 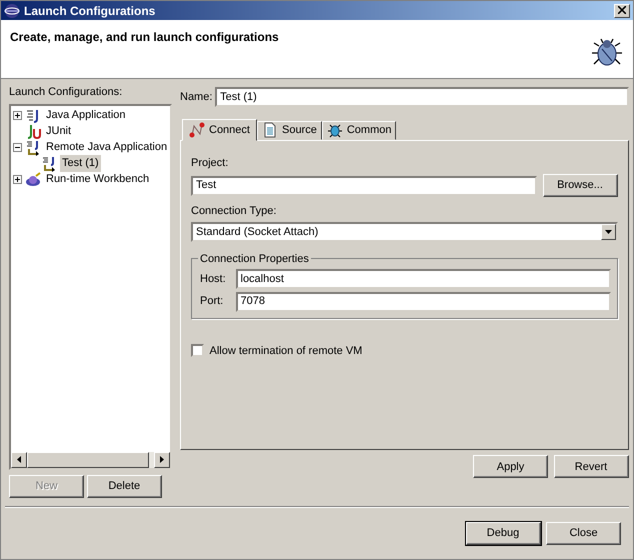 I want to click on app-icon, so click(x=12, y=10).